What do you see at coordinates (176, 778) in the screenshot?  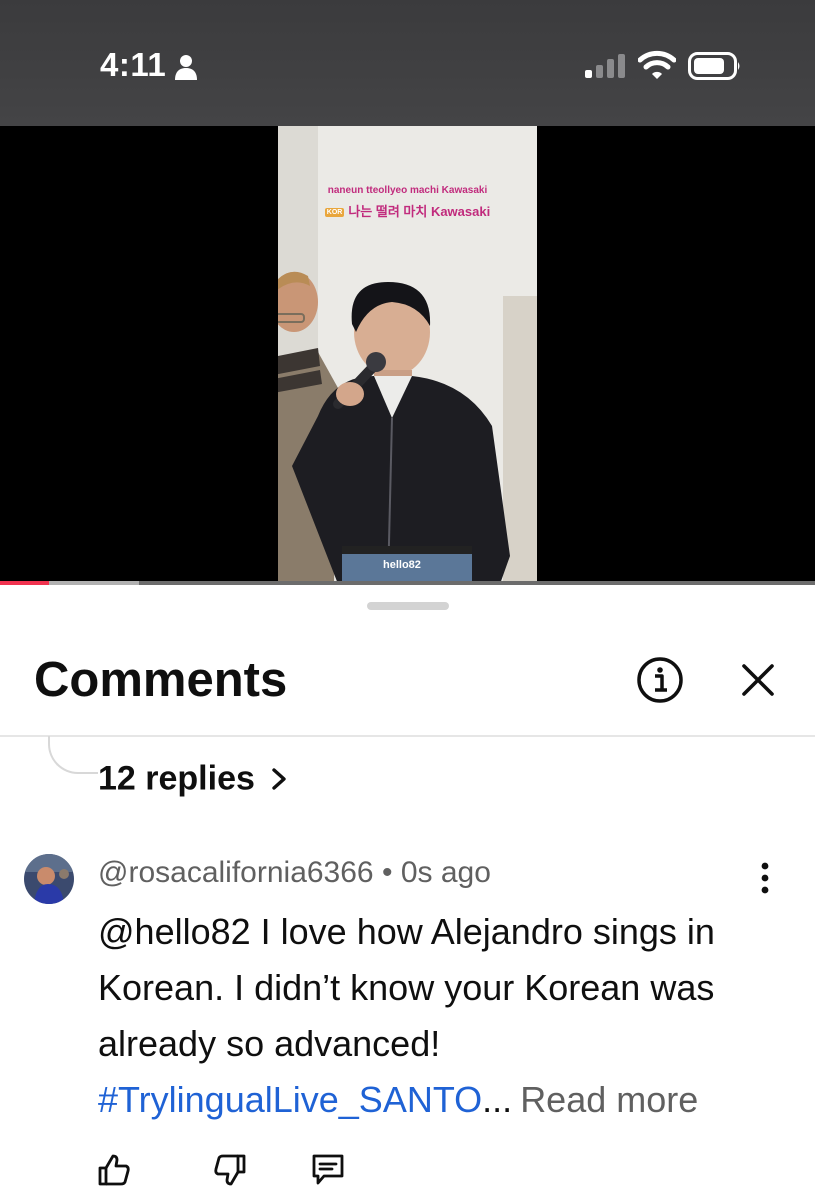 I see `replies-count-label: 12 replies` at bounding box center [176, 778].